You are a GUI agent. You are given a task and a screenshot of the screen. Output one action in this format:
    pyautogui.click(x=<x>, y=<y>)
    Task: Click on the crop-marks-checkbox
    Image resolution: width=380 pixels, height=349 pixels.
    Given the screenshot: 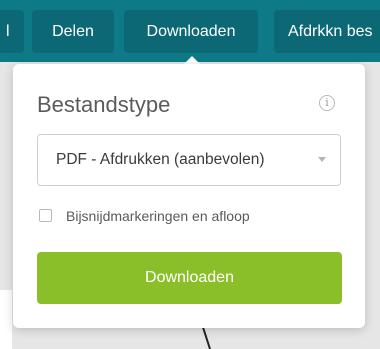 What is the action you would take?
    pyautogui.click(x=45, y=215)
    